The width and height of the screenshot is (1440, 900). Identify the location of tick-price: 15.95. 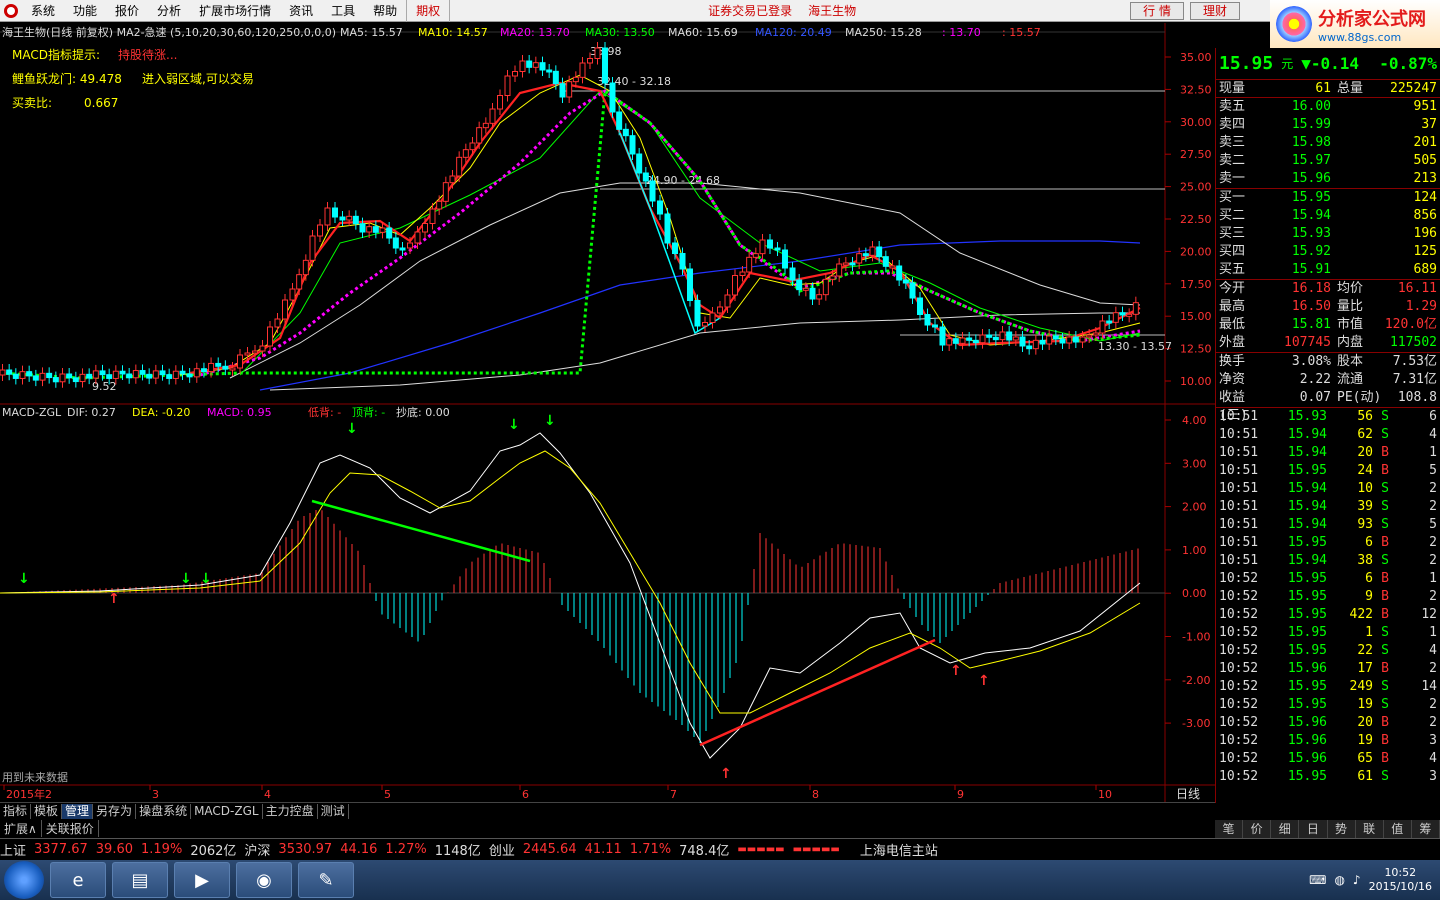
(1307, 632).